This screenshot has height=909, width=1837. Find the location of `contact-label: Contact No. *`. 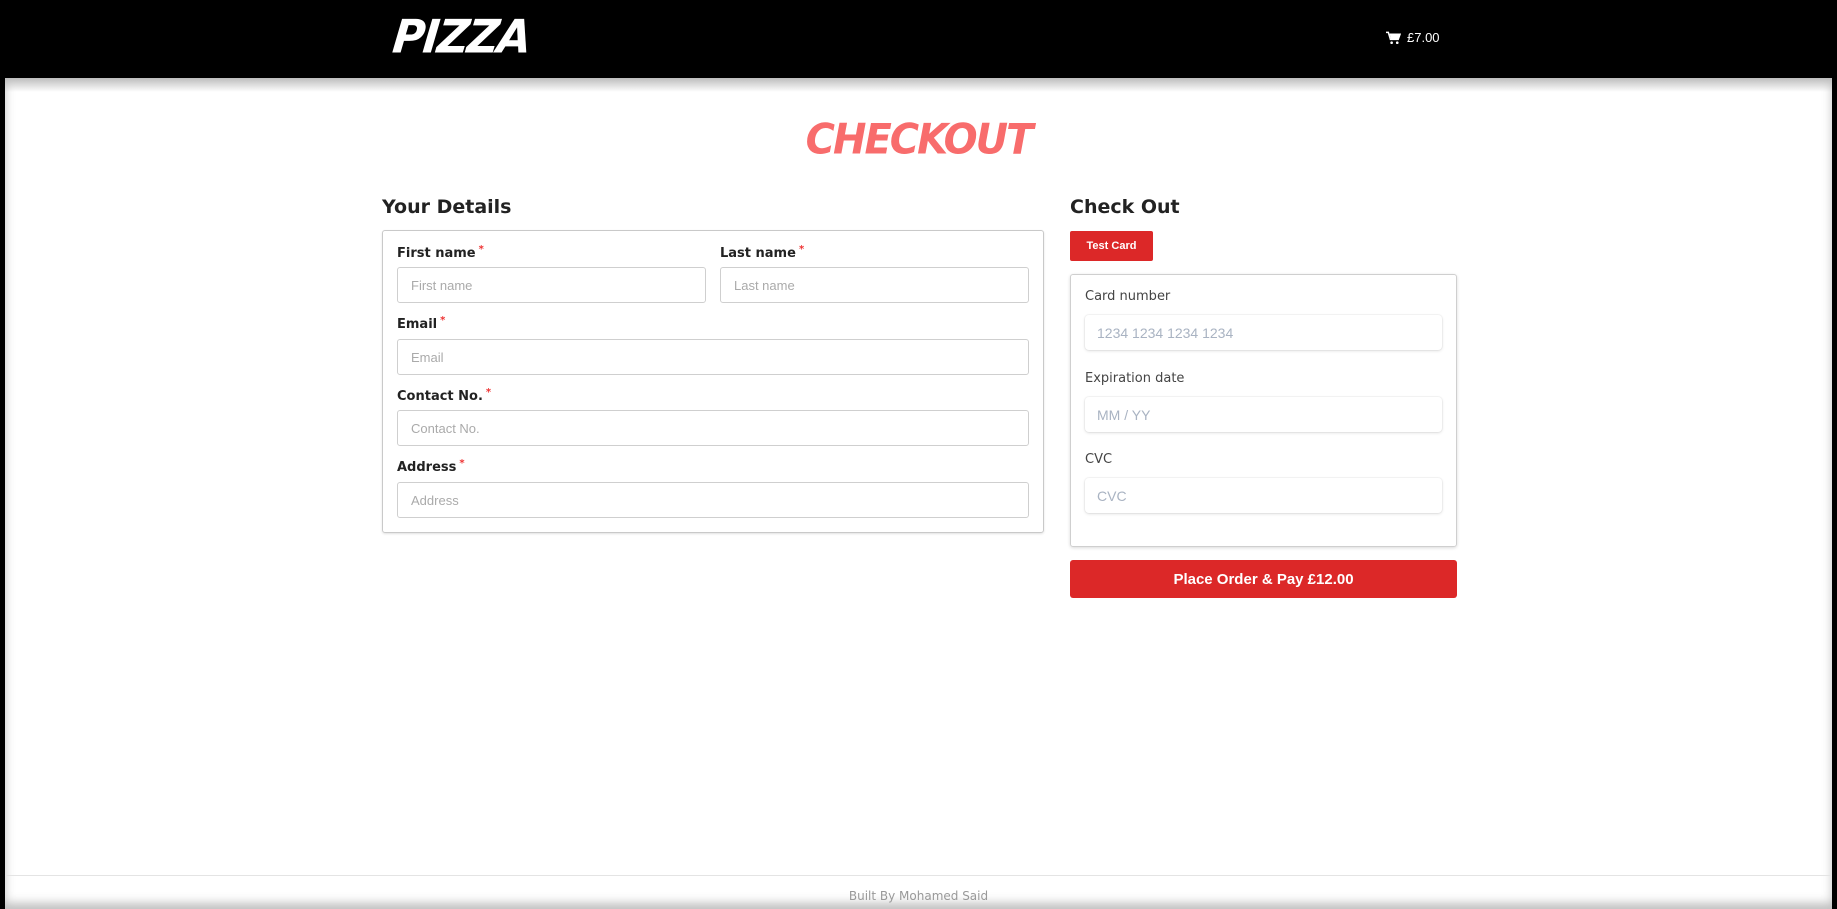

contact-label: Contact No. * is located at coordinates (444, 395).